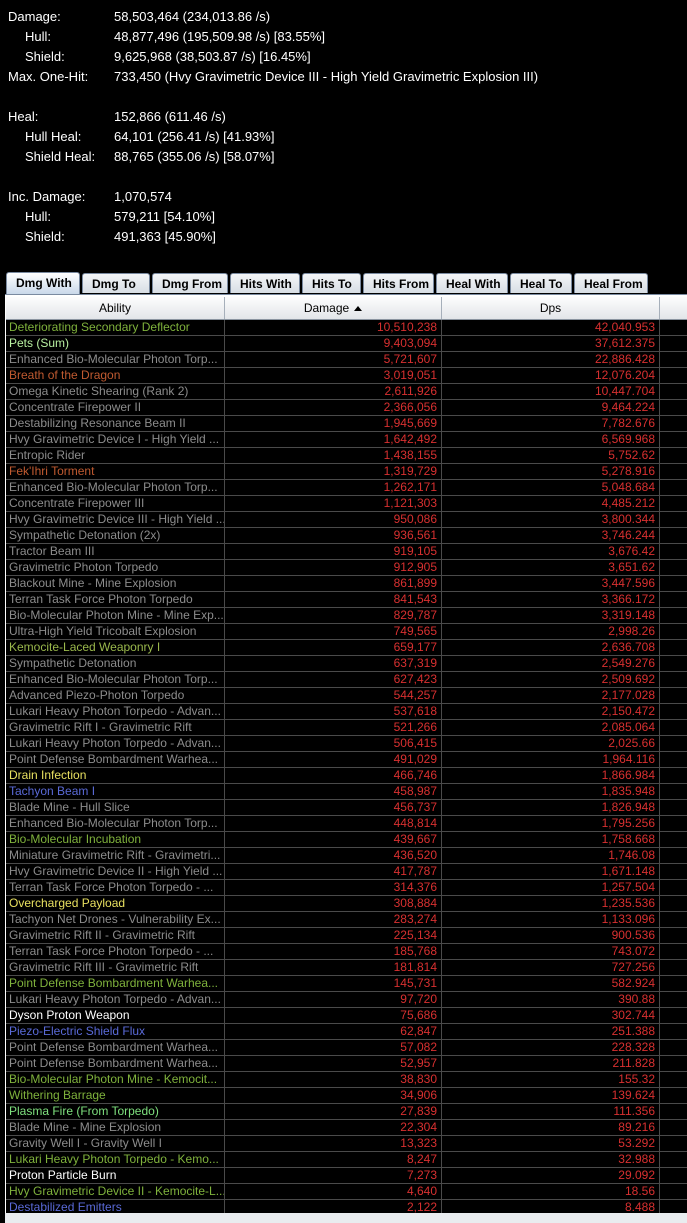 This screenshot has width=687, height=1223. I want to click on table-row: Withering Barrage 34,906 139.624, so click(346, 1096).